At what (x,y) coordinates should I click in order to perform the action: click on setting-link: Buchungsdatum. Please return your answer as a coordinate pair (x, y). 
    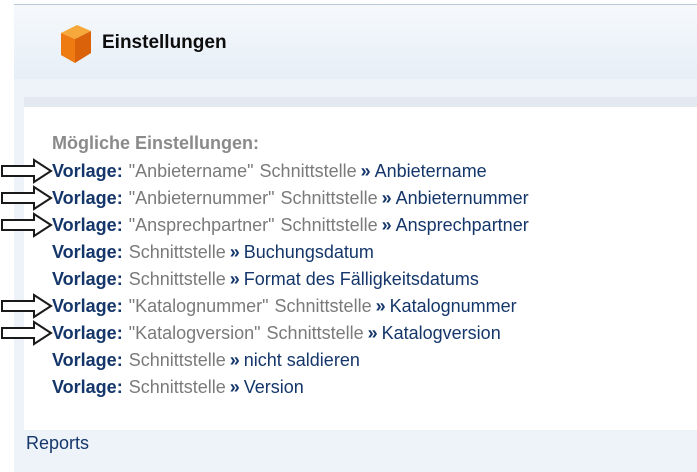
    Looking at the image, I should click on (309, 252).